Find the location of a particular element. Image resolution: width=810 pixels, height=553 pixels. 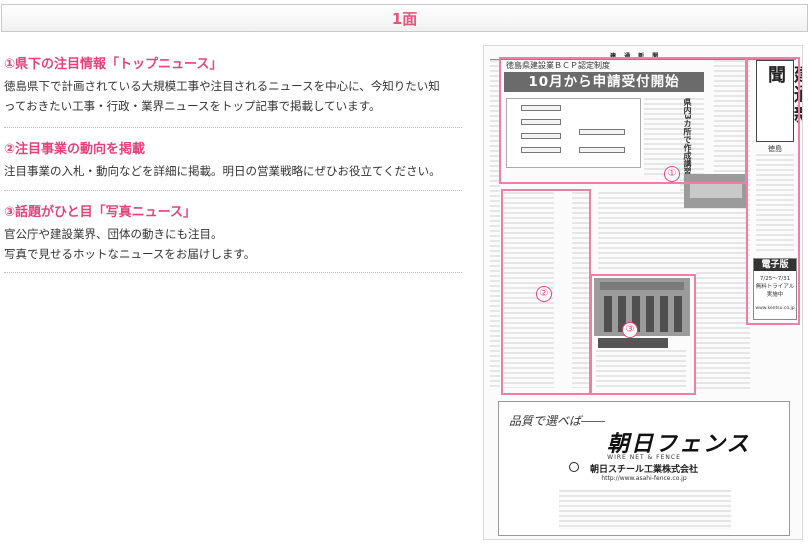

section-title: ②注目事業の動向を掲載 is located at coordinates (75, 149).